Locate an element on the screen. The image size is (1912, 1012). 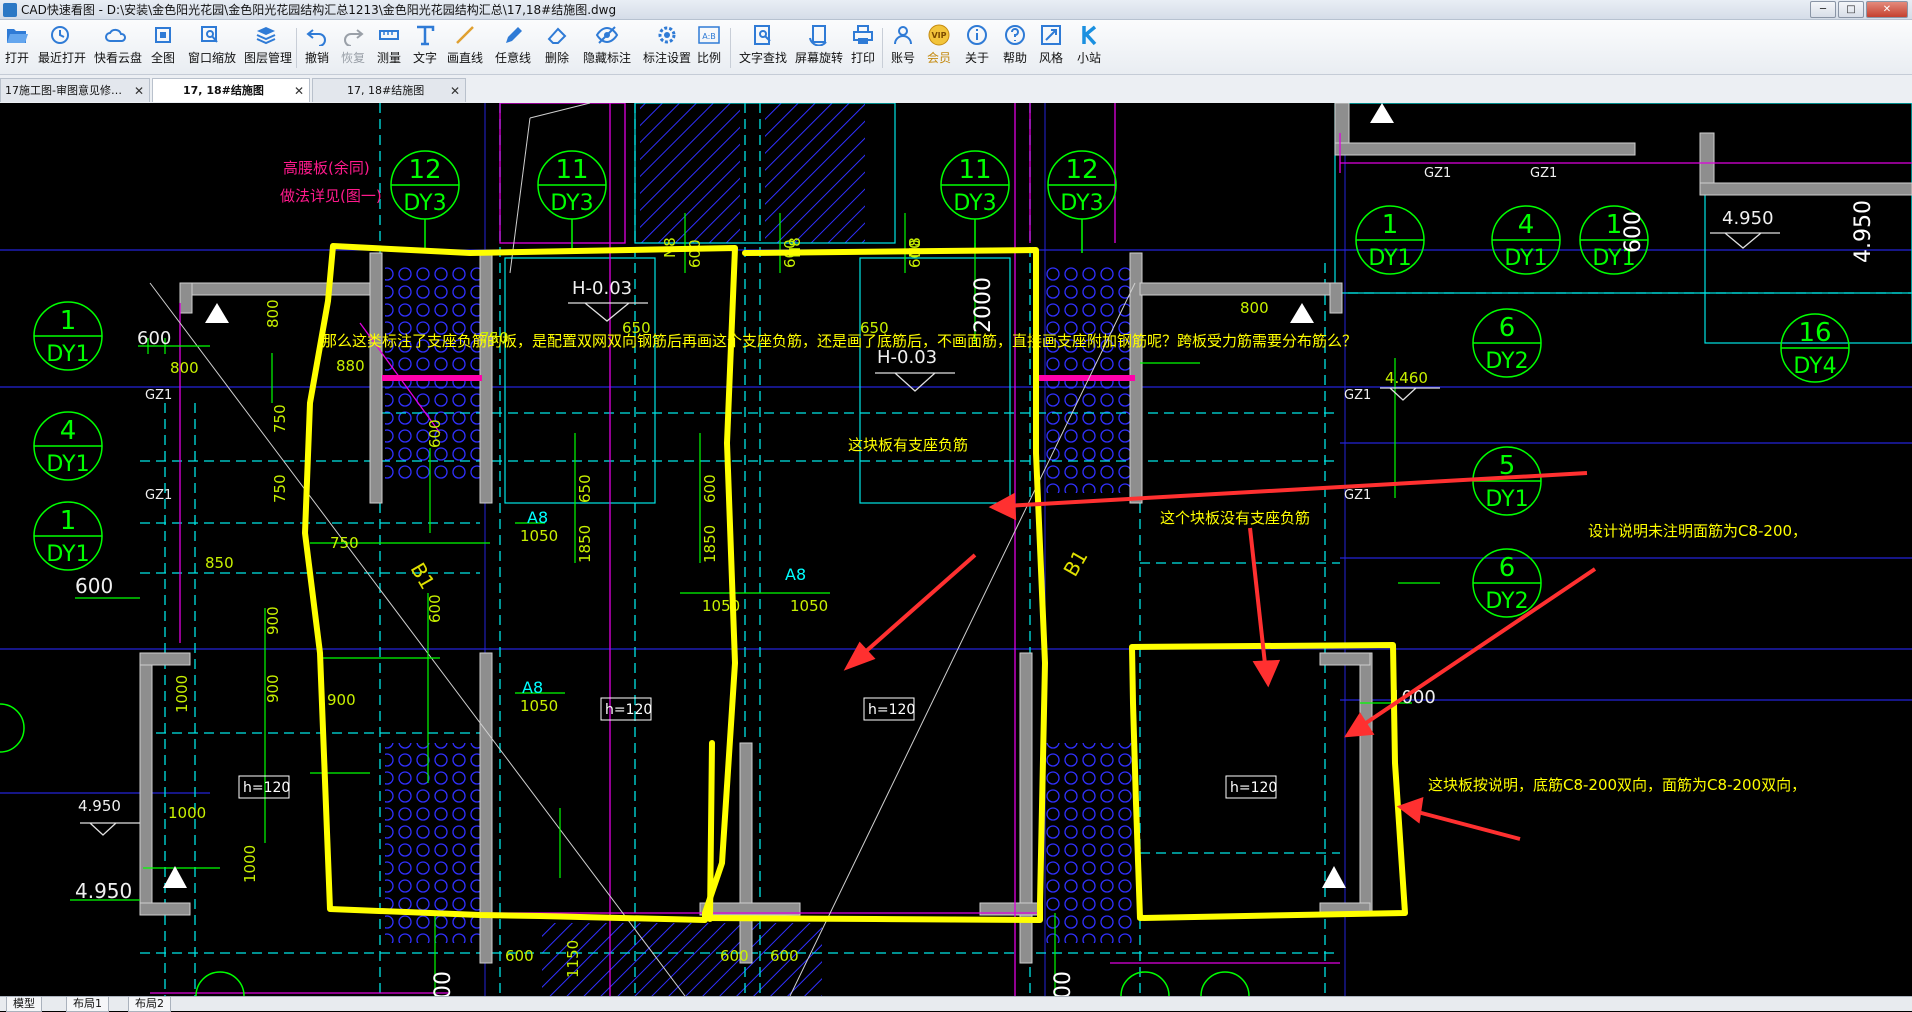
magenta-note: 高腰板(余同) 做法详见(图一) is located at coordinates (331, 182).